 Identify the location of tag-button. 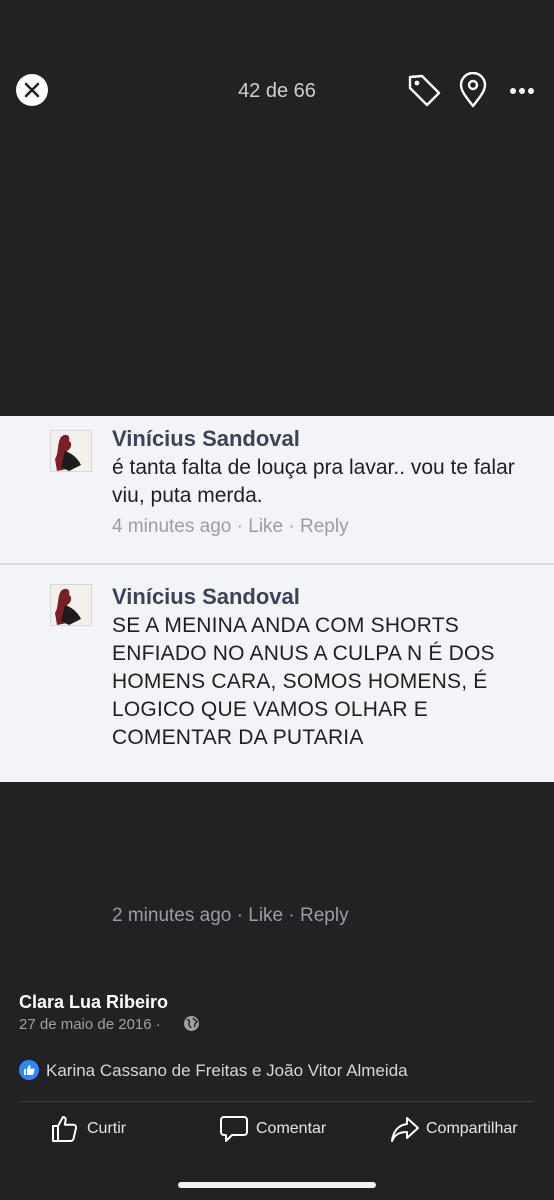
(425, 91).